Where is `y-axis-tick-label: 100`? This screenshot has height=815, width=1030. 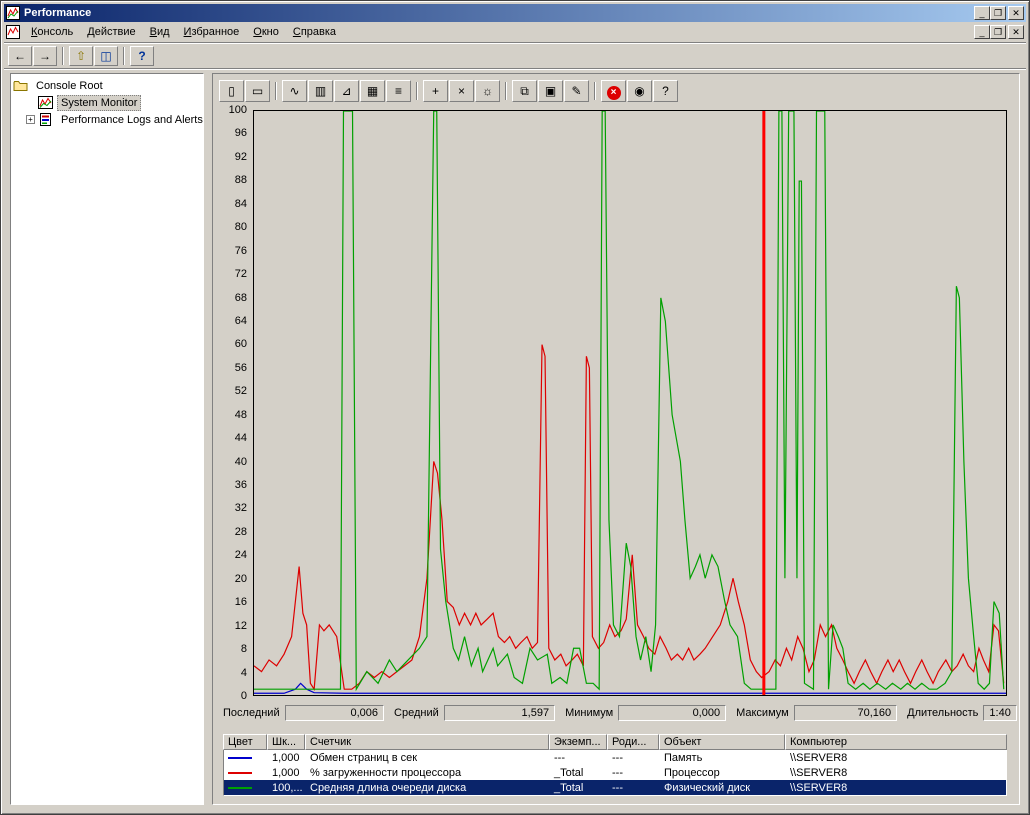 y-axis-tick-label: 100 is located at coordinates (237, 110).